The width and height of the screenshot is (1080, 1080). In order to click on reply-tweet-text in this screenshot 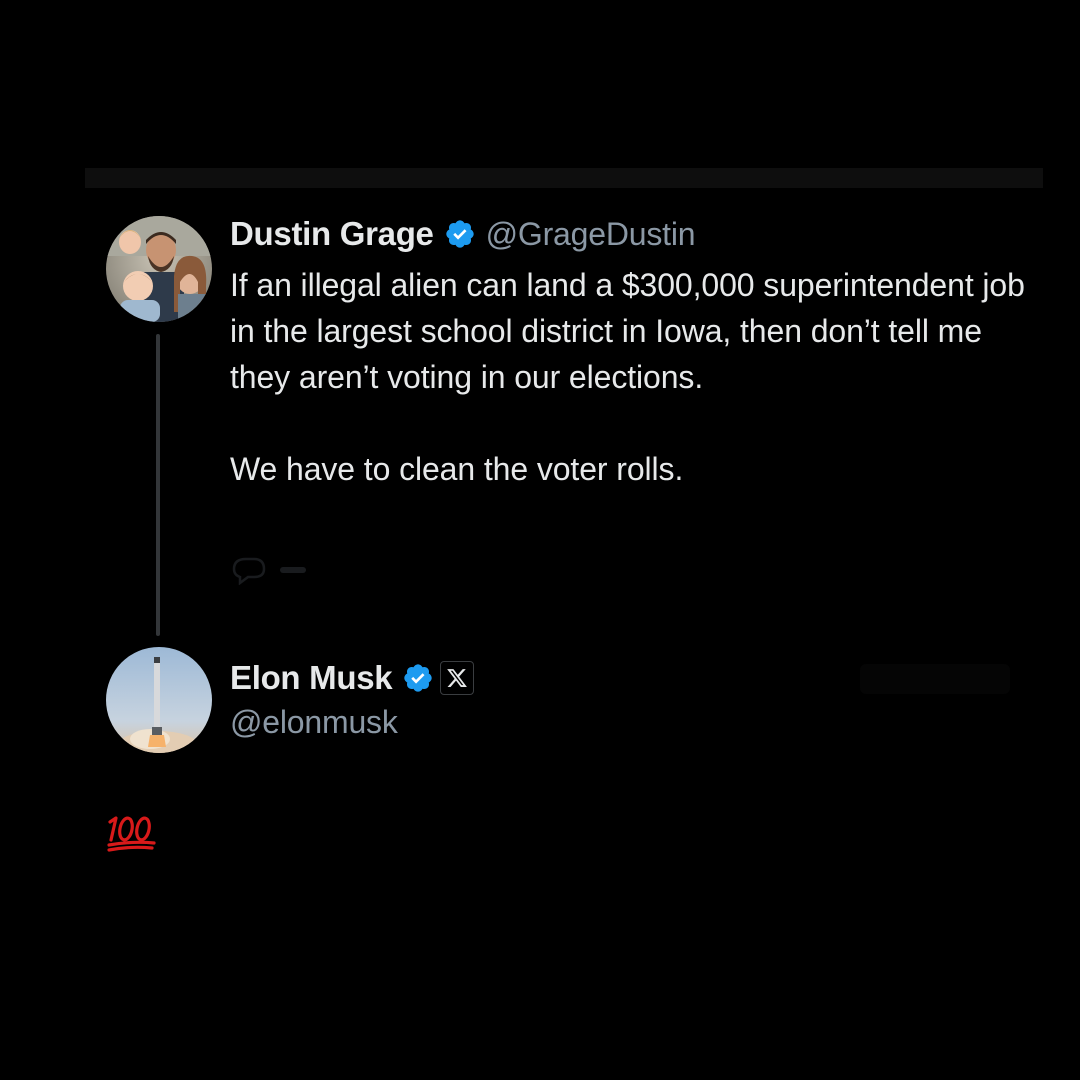, I will do `click(132, 836)`.